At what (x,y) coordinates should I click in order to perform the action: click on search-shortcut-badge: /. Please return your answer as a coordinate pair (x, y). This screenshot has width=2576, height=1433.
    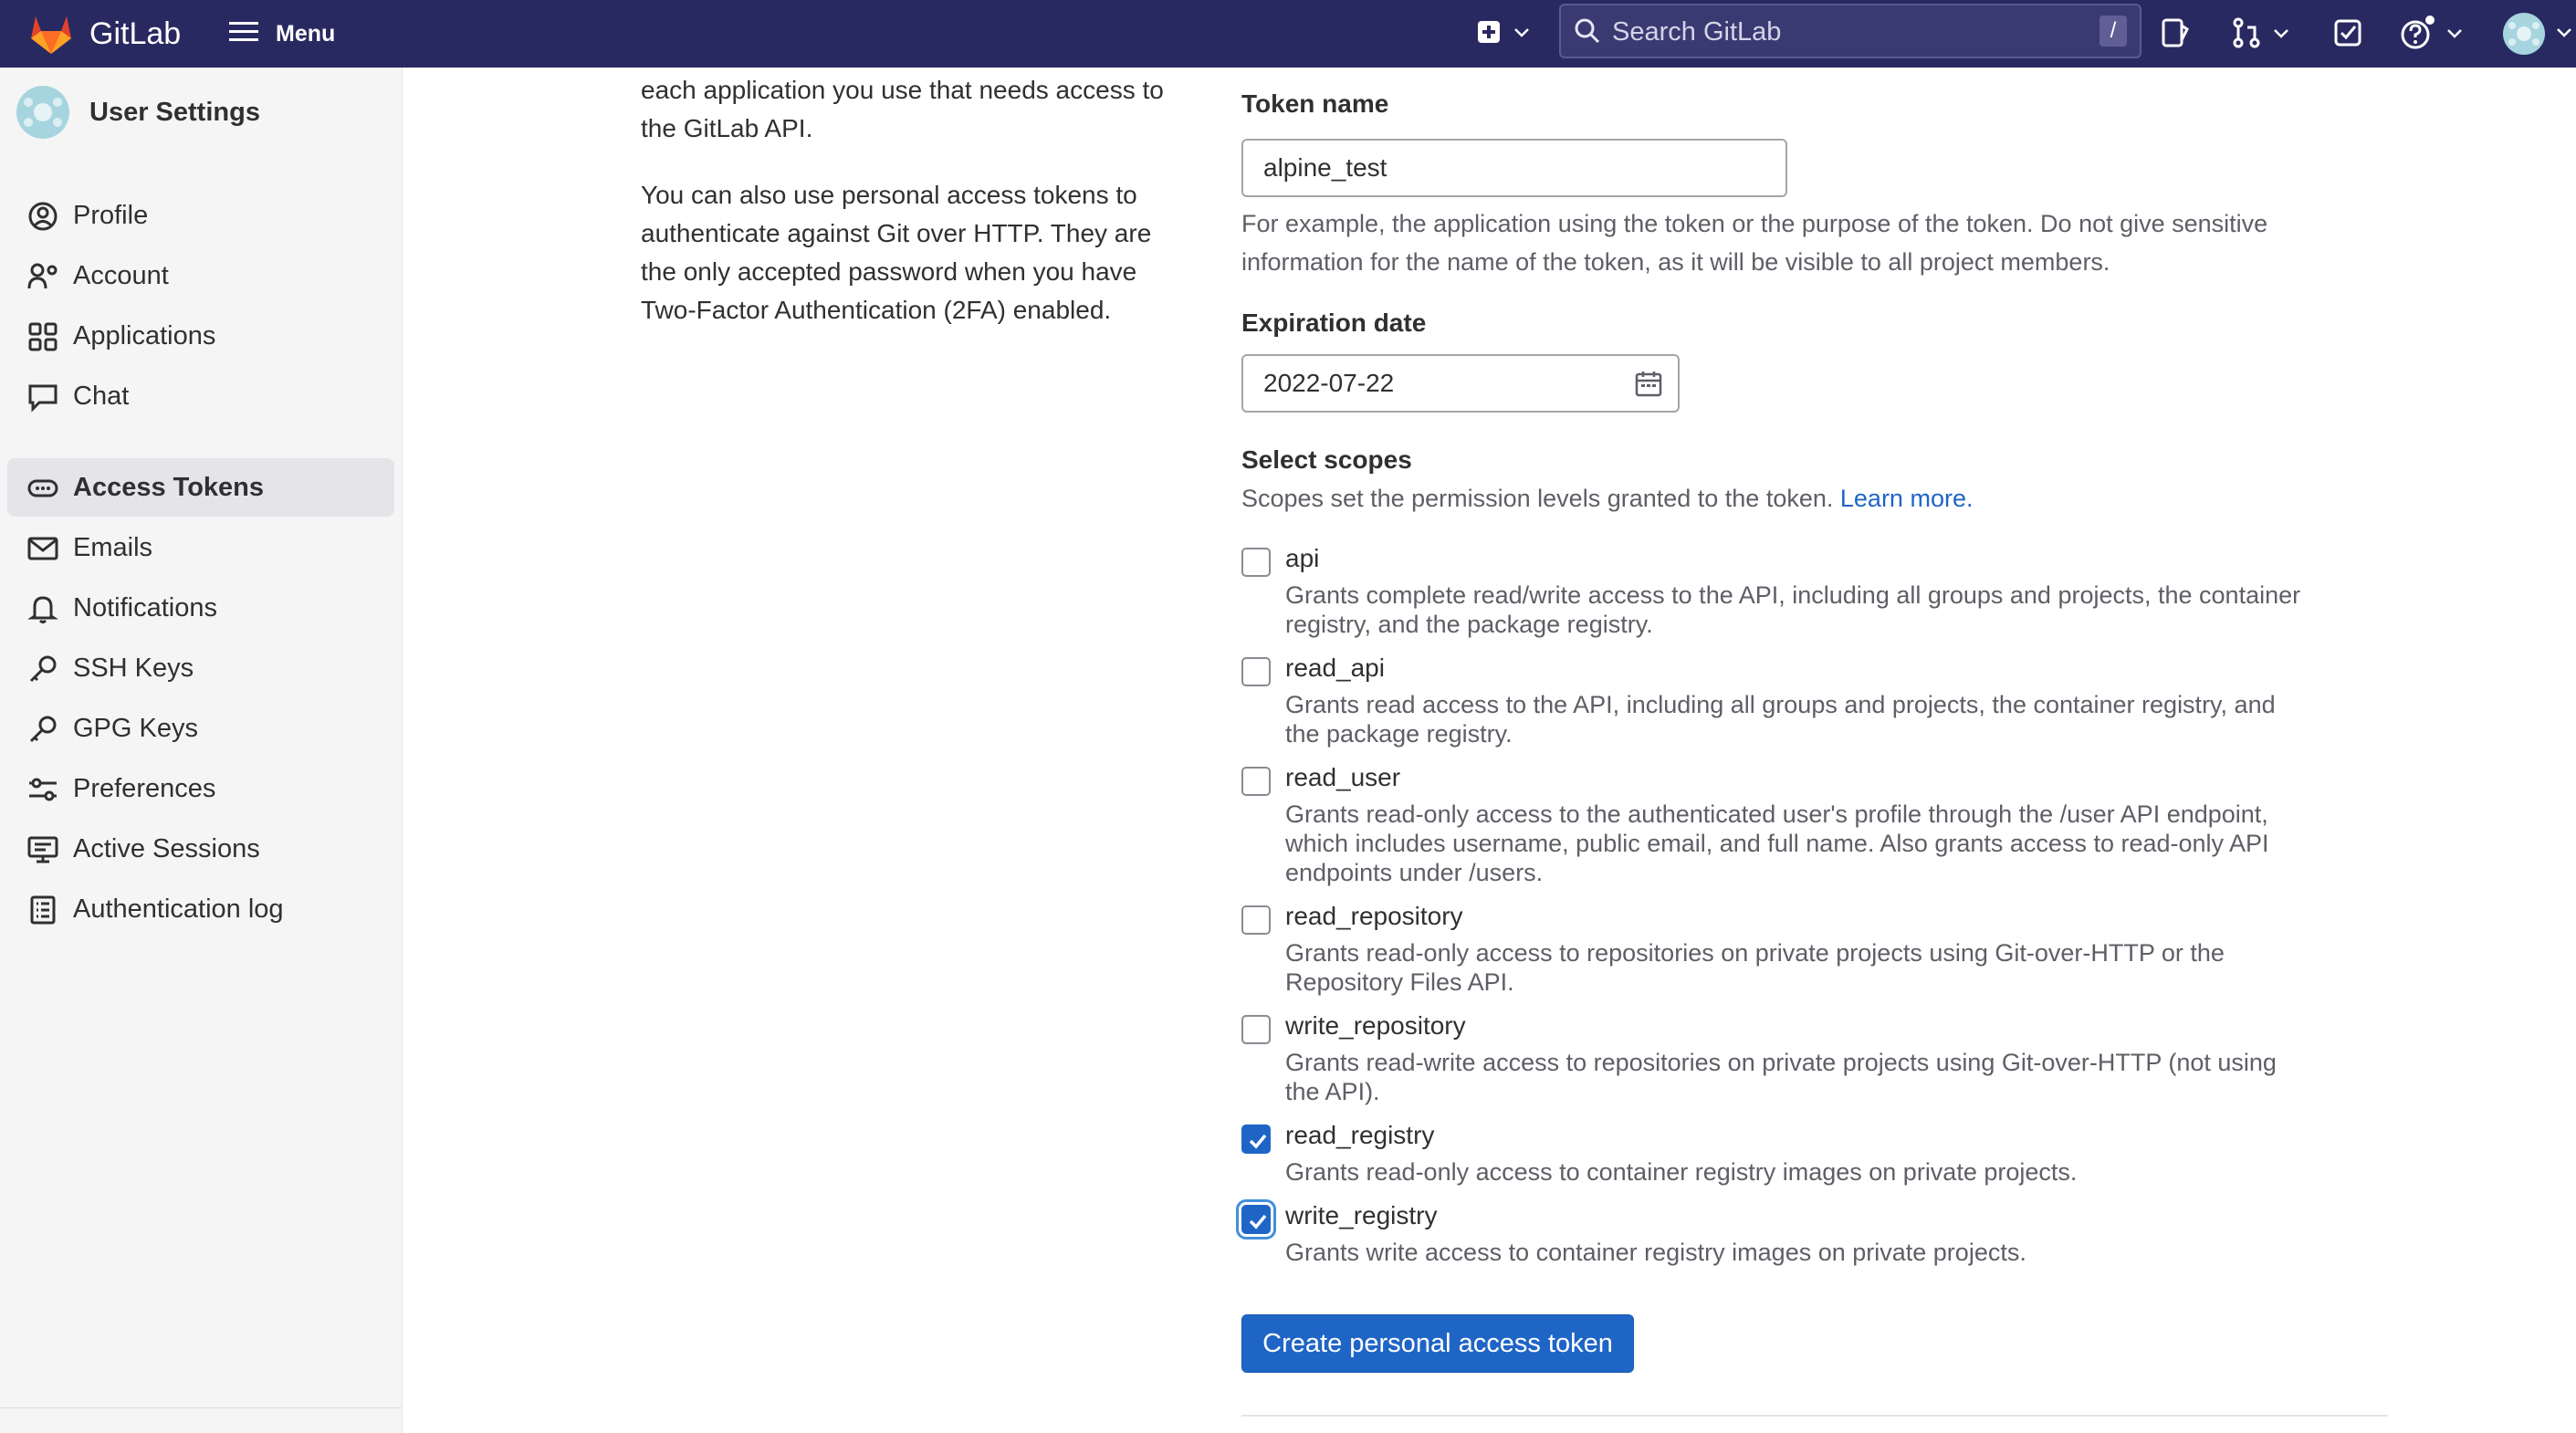
    Looking at the image, I should click on (2113, 32).